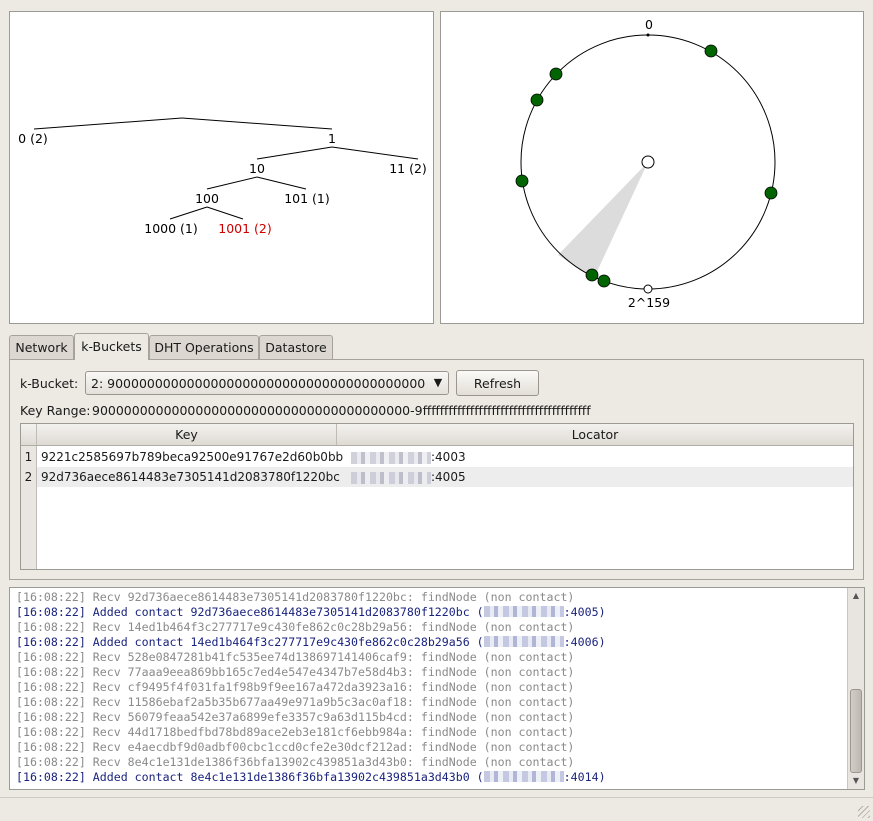 The width and height of the screenshot is (873, 821). What do you see at coordinates (856, 781) in the screenshot?
I see `scroll-down-arrow-icon: ▼` at bounding box center [856, 781].